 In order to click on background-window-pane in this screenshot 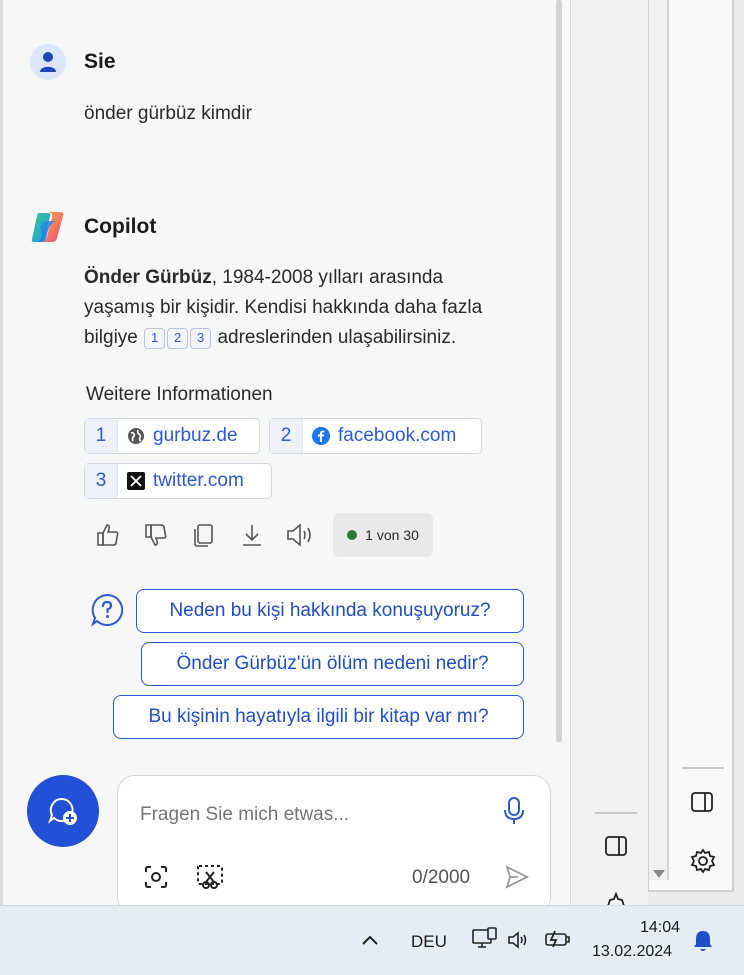, I will do `click(691, 446)`.